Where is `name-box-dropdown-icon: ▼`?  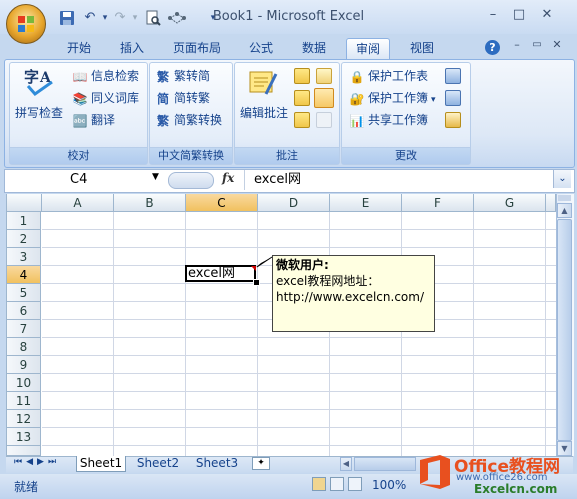
name-box-dropdown-icon: ▼ is located at coordinates (155, 177).